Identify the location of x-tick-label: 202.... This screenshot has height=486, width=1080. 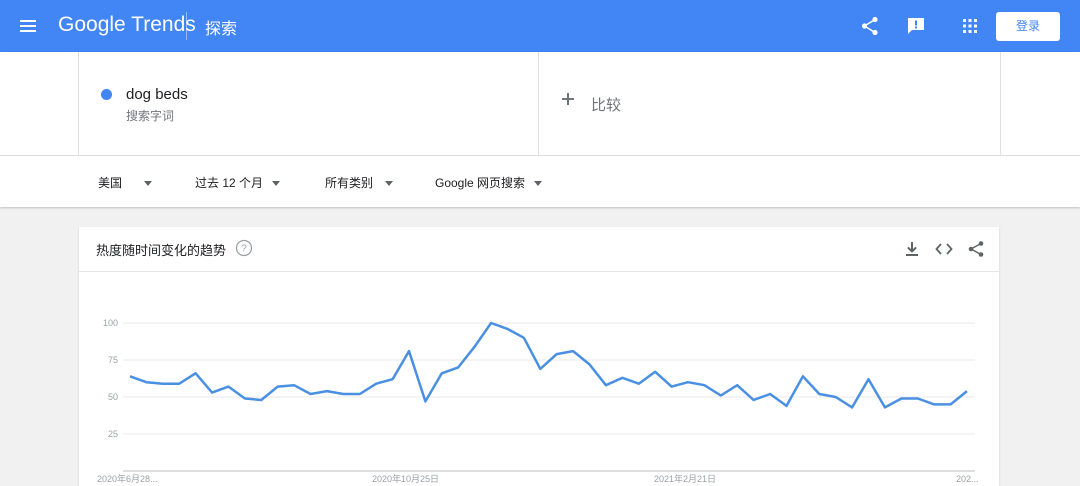
(967, 479).